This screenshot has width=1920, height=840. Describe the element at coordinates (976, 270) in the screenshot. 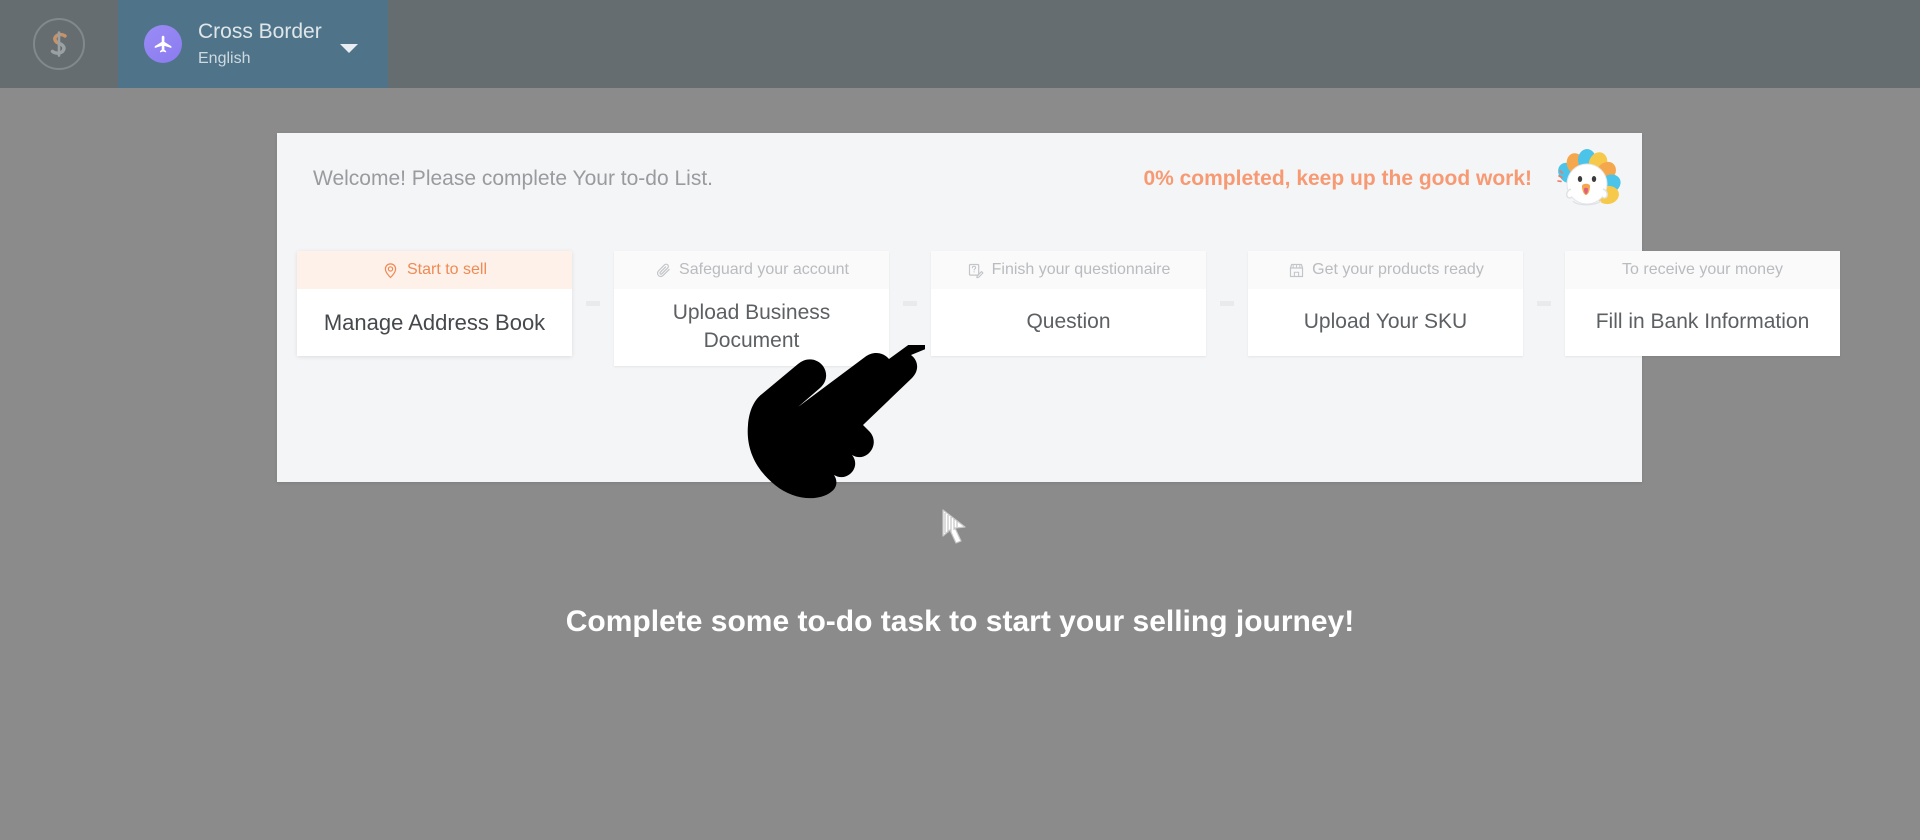

I see `questionnaire-icon` at that location.